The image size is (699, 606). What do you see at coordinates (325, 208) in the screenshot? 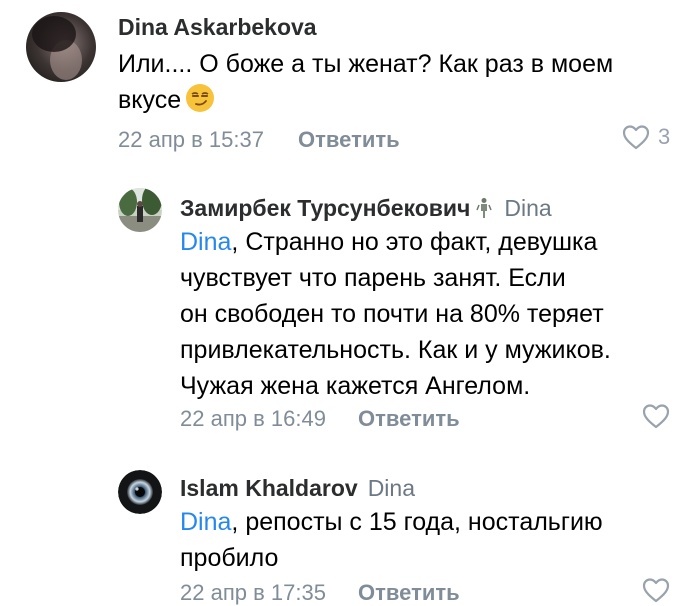
I see `author-name: Замирбек Турсунбекович` at bounding box center [325, 208].